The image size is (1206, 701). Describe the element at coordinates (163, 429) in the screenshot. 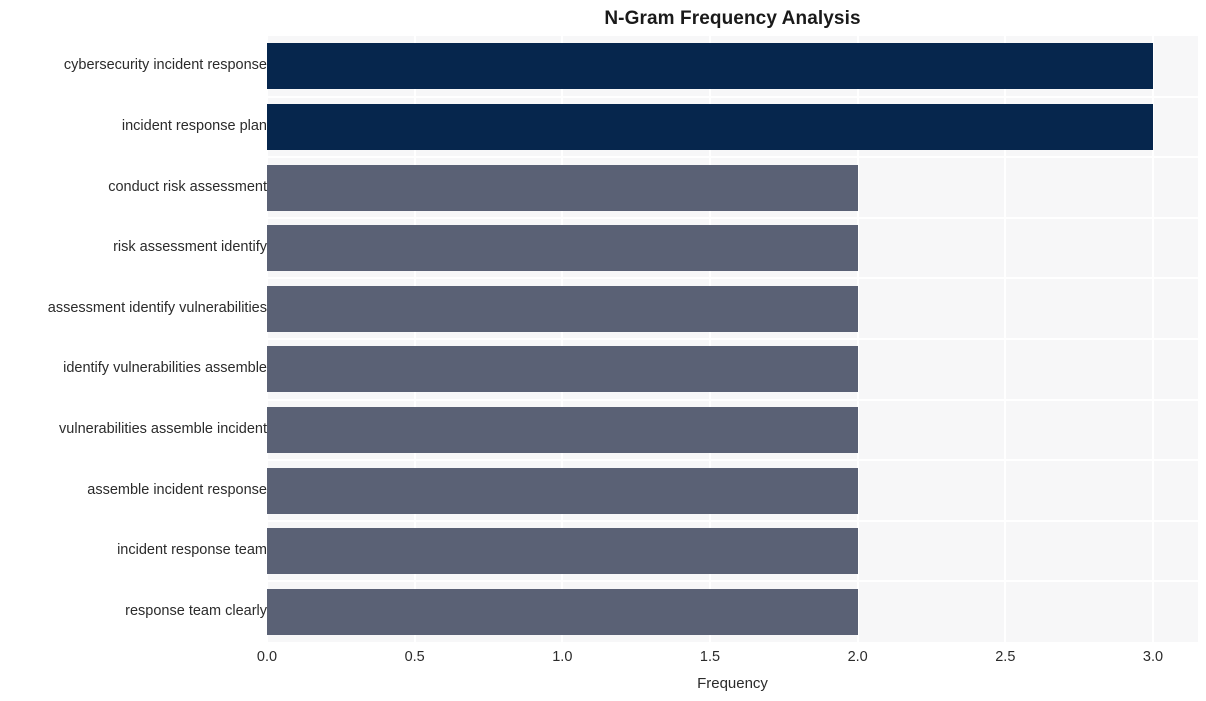

I see `y-axis-tick-label: vulnerabilities assemble incident` at that location.